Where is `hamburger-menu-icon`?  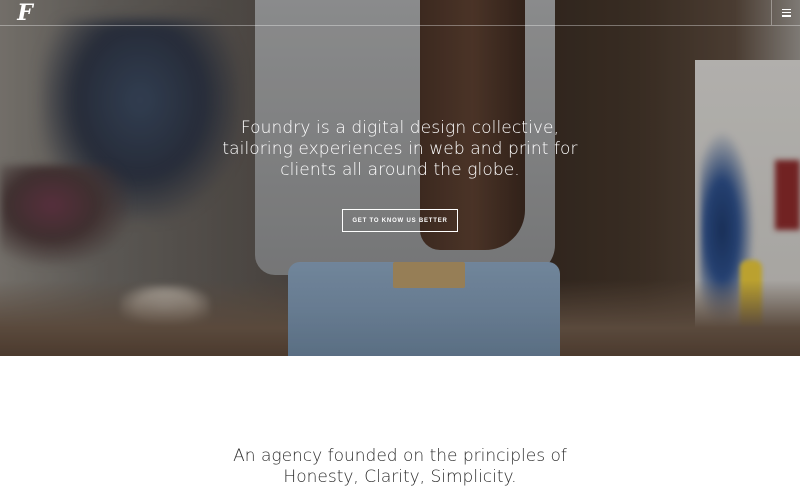 hamburger-menu-icon is located at coordinates (786, 12).